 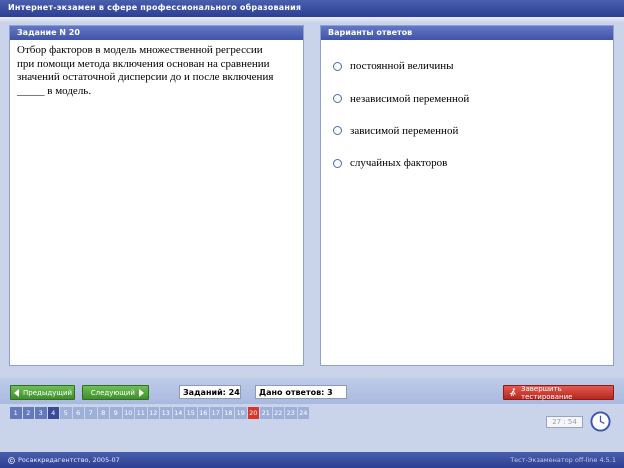 I want to click on question-nav-item-18: 18, so click(x=228, y=413).